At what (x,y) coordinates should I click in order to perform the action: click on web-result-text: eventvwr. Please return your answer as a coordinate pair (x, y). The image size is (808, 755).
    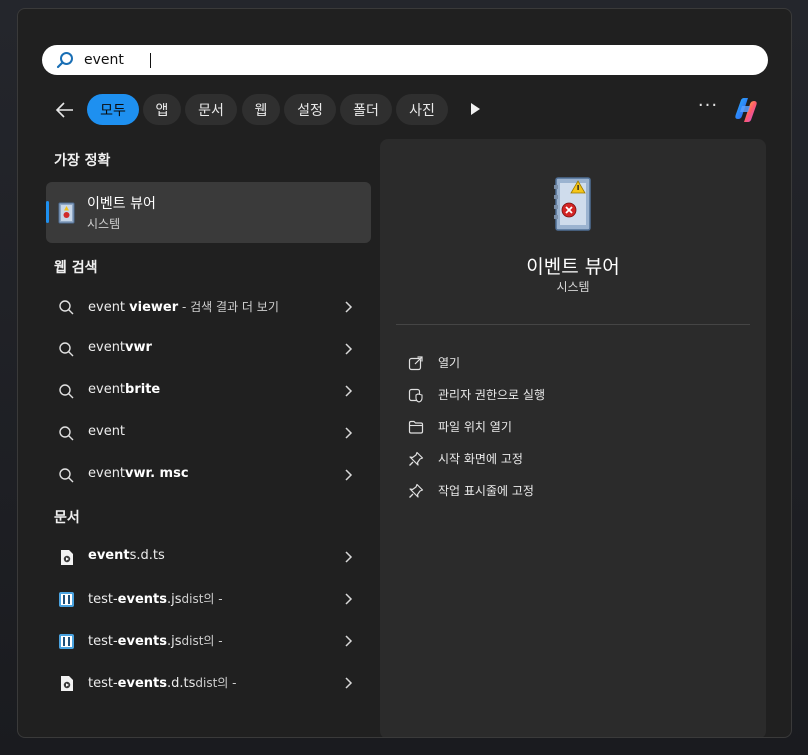
    Looking at the image, I should click on (120, 347).